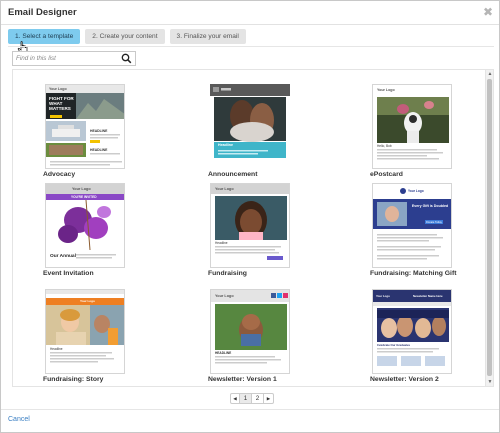  I want to click on pagination: ◀ 1 2 ▶, so click(252, 398).